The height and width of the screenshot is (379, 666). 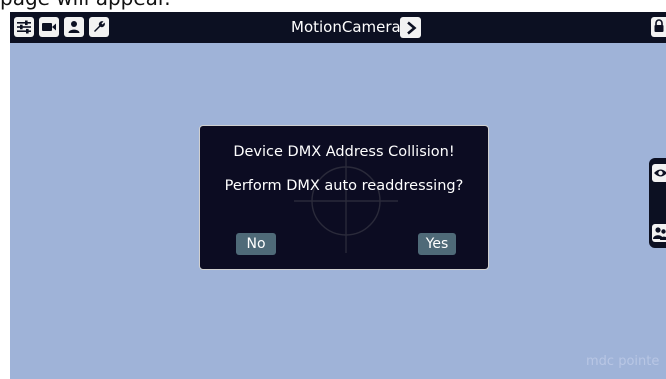 I want to click on crosshair-icon, so click(x=346, y=203).